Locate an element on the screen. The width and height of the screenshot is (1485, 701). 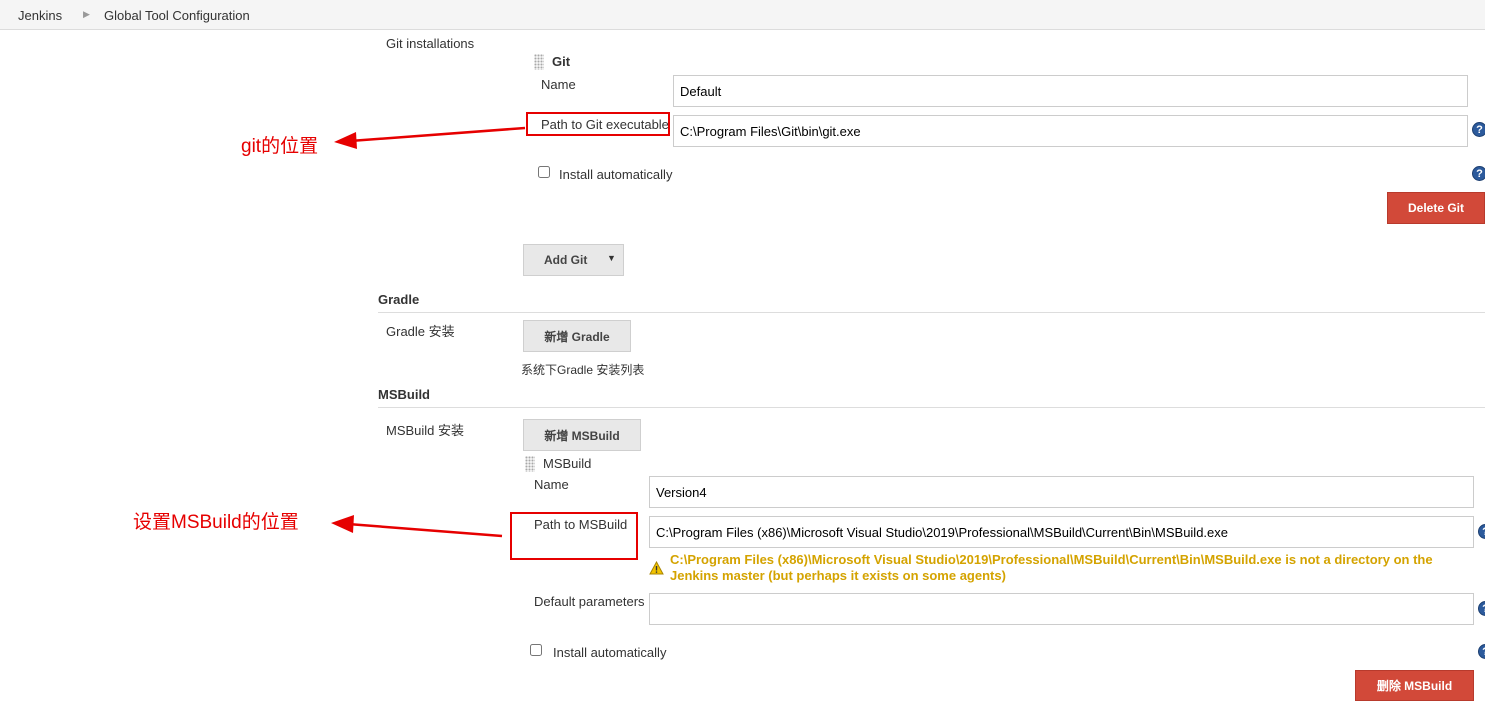
msbuild-path-input is located at coordinates (1061, 532).